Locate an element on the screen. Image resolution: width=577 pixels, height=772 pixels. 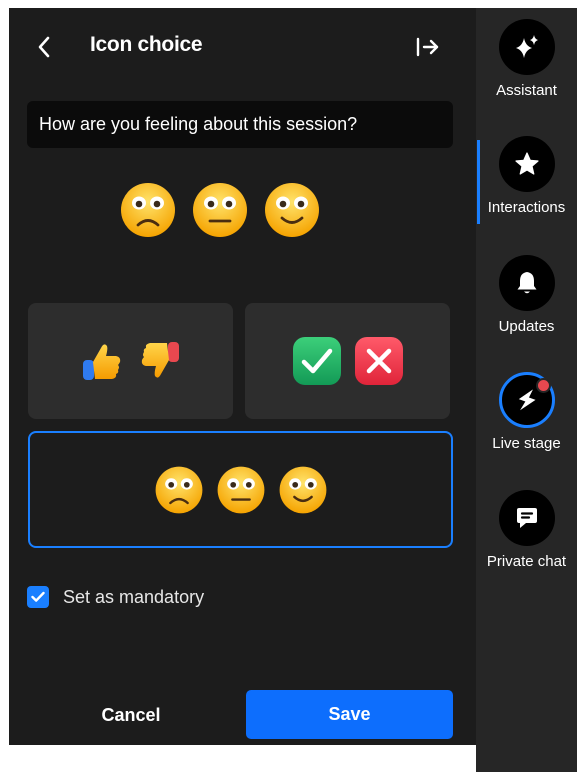
rail-item-live-stage: Live stage is located at coordinates (526, 412).